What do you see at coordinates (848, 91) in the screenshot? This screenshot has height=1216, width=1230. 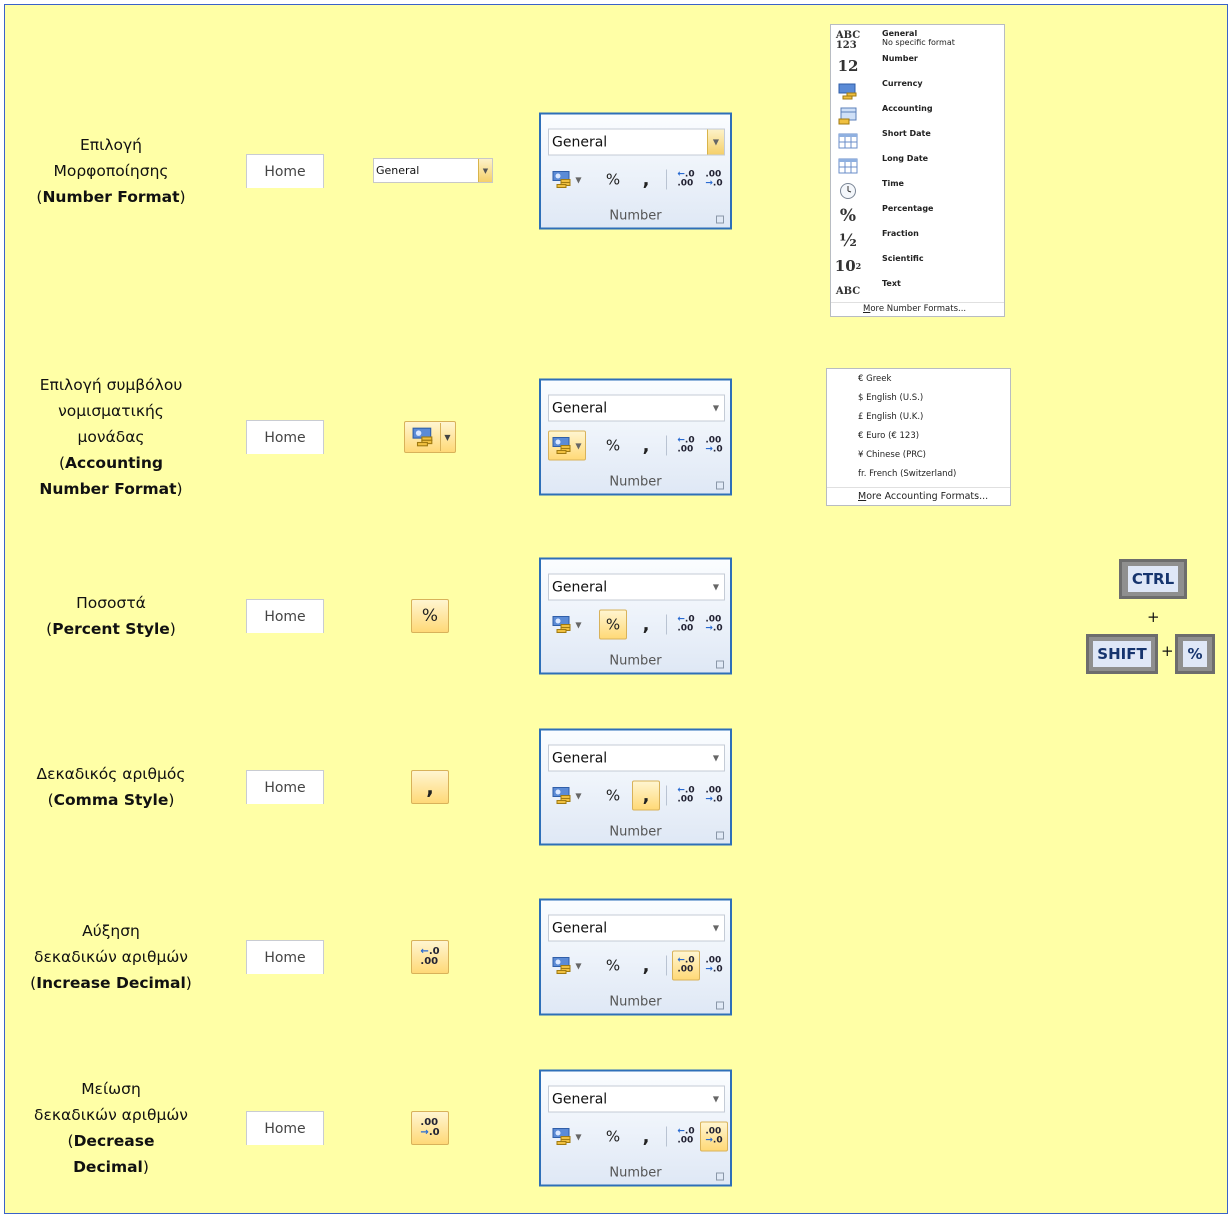 I see `currency-icon` at bounding box center [848, 91].